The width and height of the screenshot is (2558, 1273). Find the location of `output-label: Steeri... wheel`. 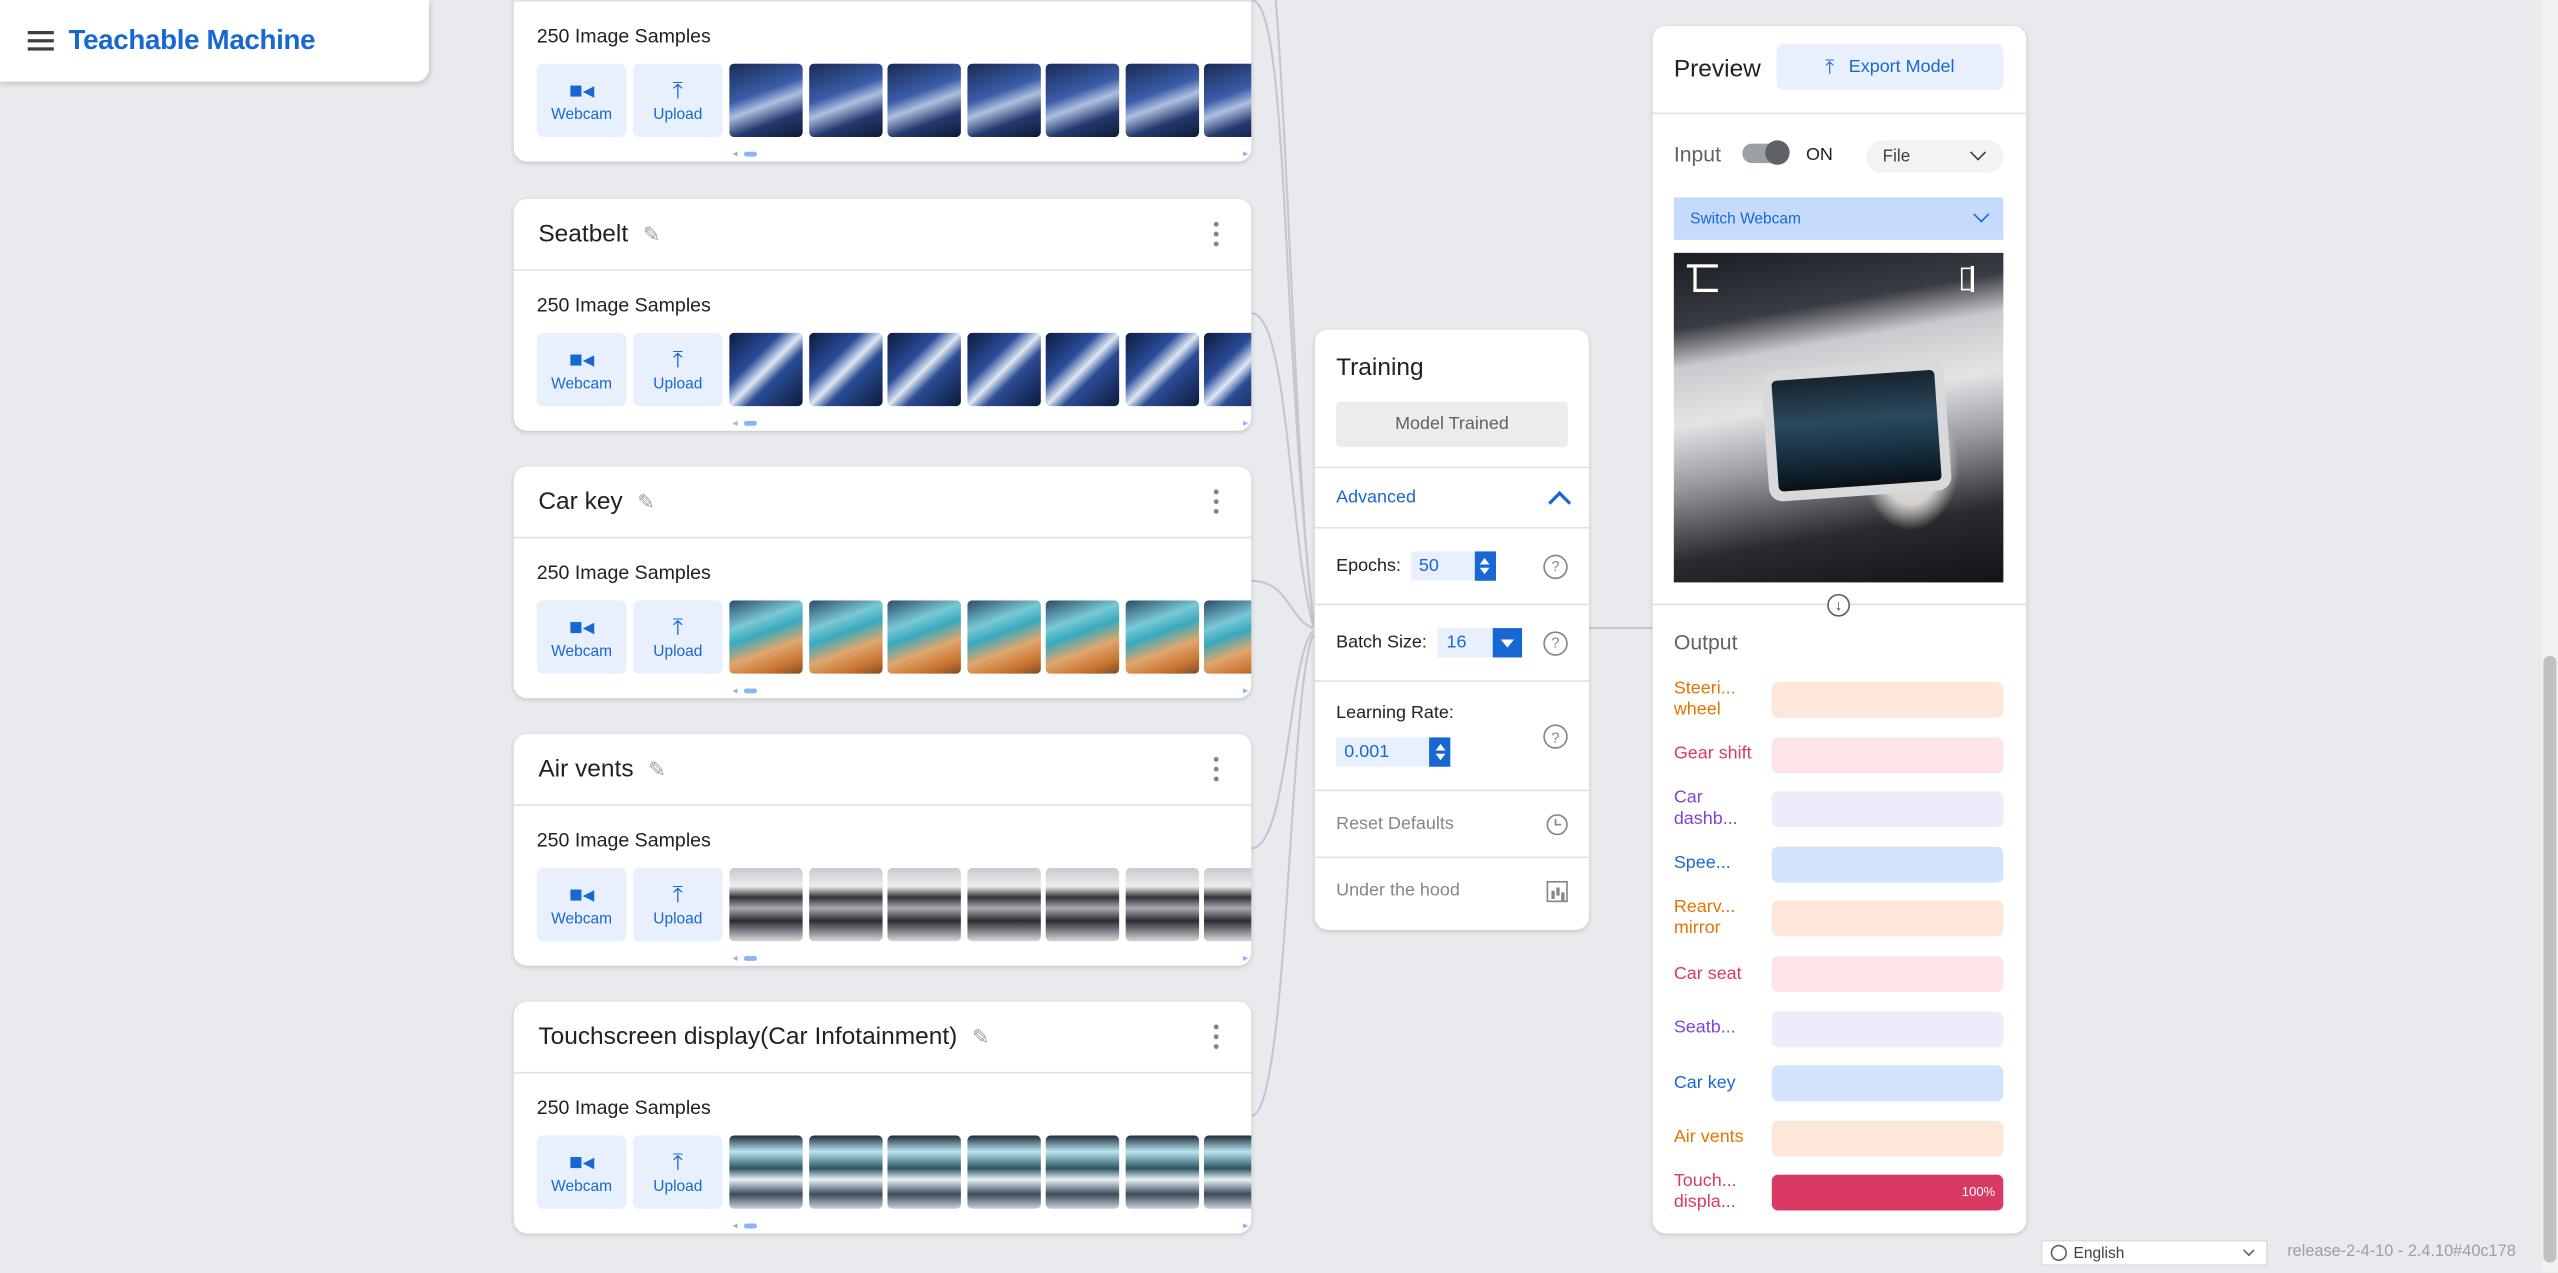

output-label: Steeri... wheel is located at coordinates (1704, 699).